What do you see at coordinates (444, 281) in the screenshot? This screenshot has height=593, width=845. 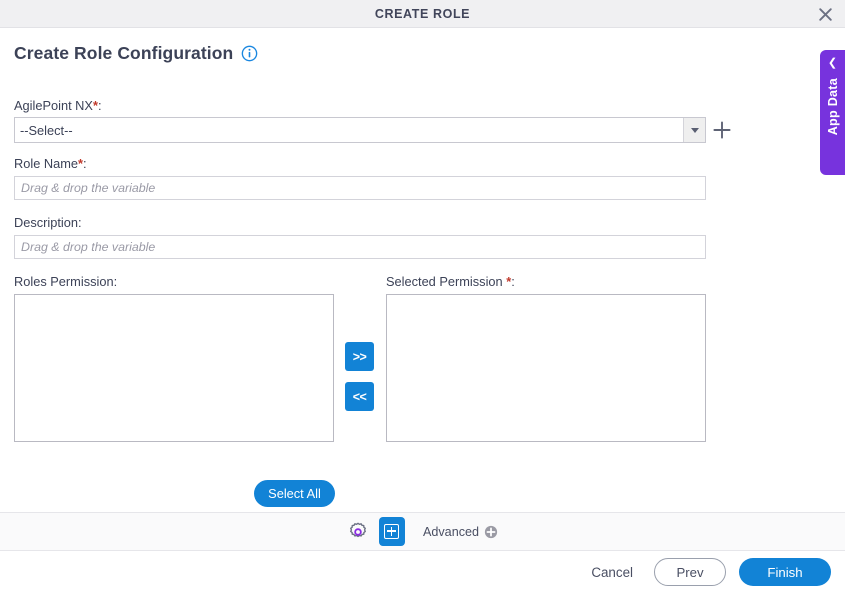 I see `selected-permission-label-text: Selected Permission` at bounding box center [444, 281].